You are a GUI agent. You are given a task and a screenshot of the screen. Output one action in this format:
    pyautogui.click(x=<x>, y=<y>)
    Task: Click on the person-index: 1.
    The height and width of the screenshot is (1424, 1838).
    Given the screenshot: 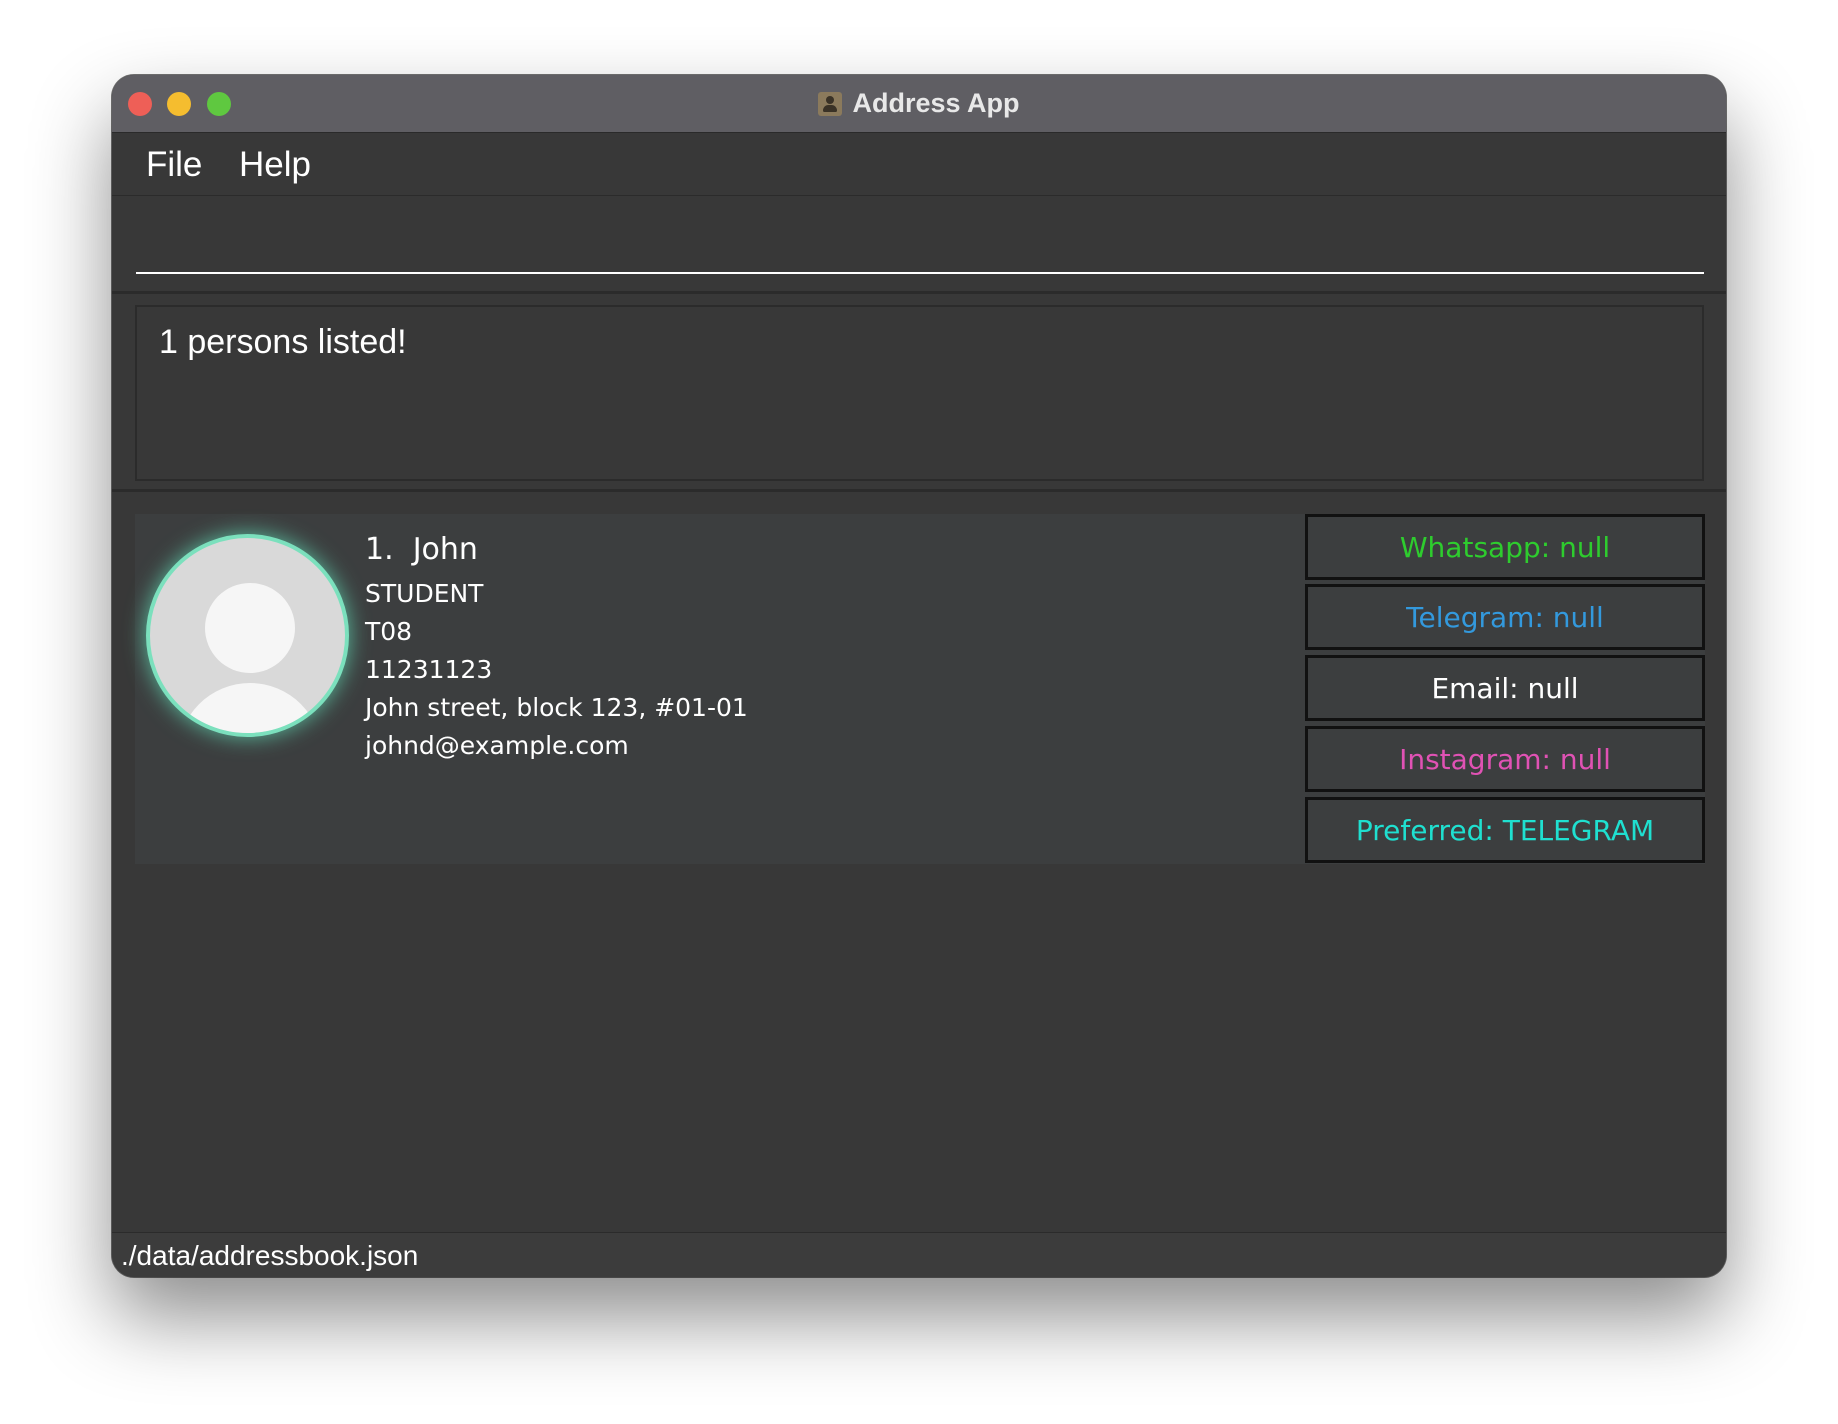 What is the action you would take?
    pyautogui.click(x=379, y=549)
    